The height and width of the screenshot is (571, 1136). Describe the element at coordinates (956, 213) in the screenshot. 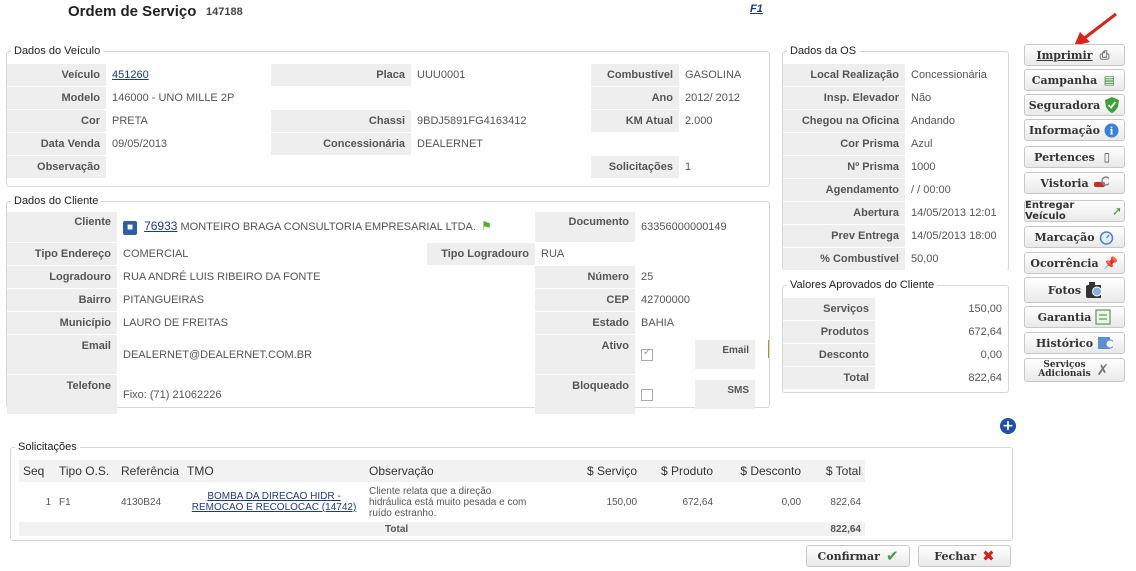

I see `os-value: 14/05/2013 12:01` at that location.